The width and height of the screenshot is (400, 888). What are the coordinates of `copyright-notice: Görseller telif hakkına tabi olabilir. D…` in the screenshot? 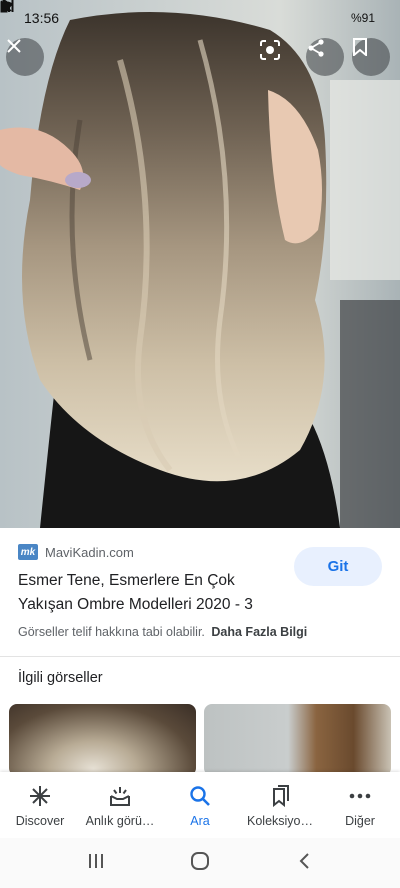 It's located at (162, 632).